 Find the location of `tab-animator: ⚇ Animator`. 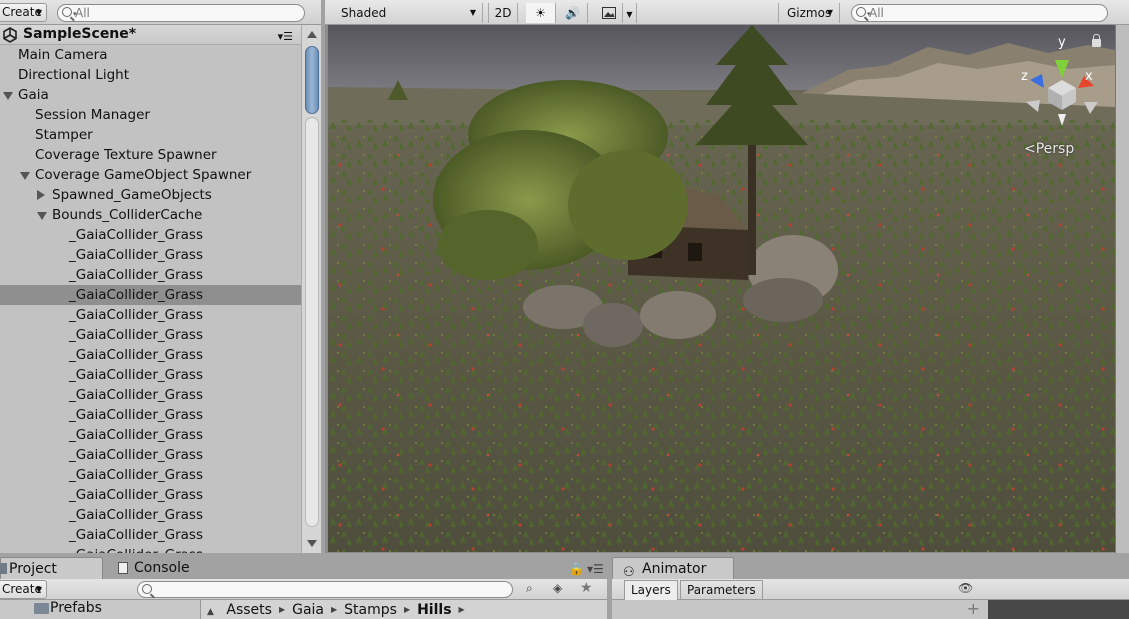

tab-animator: ⚇ Animator is located at coordinates (673, 568).